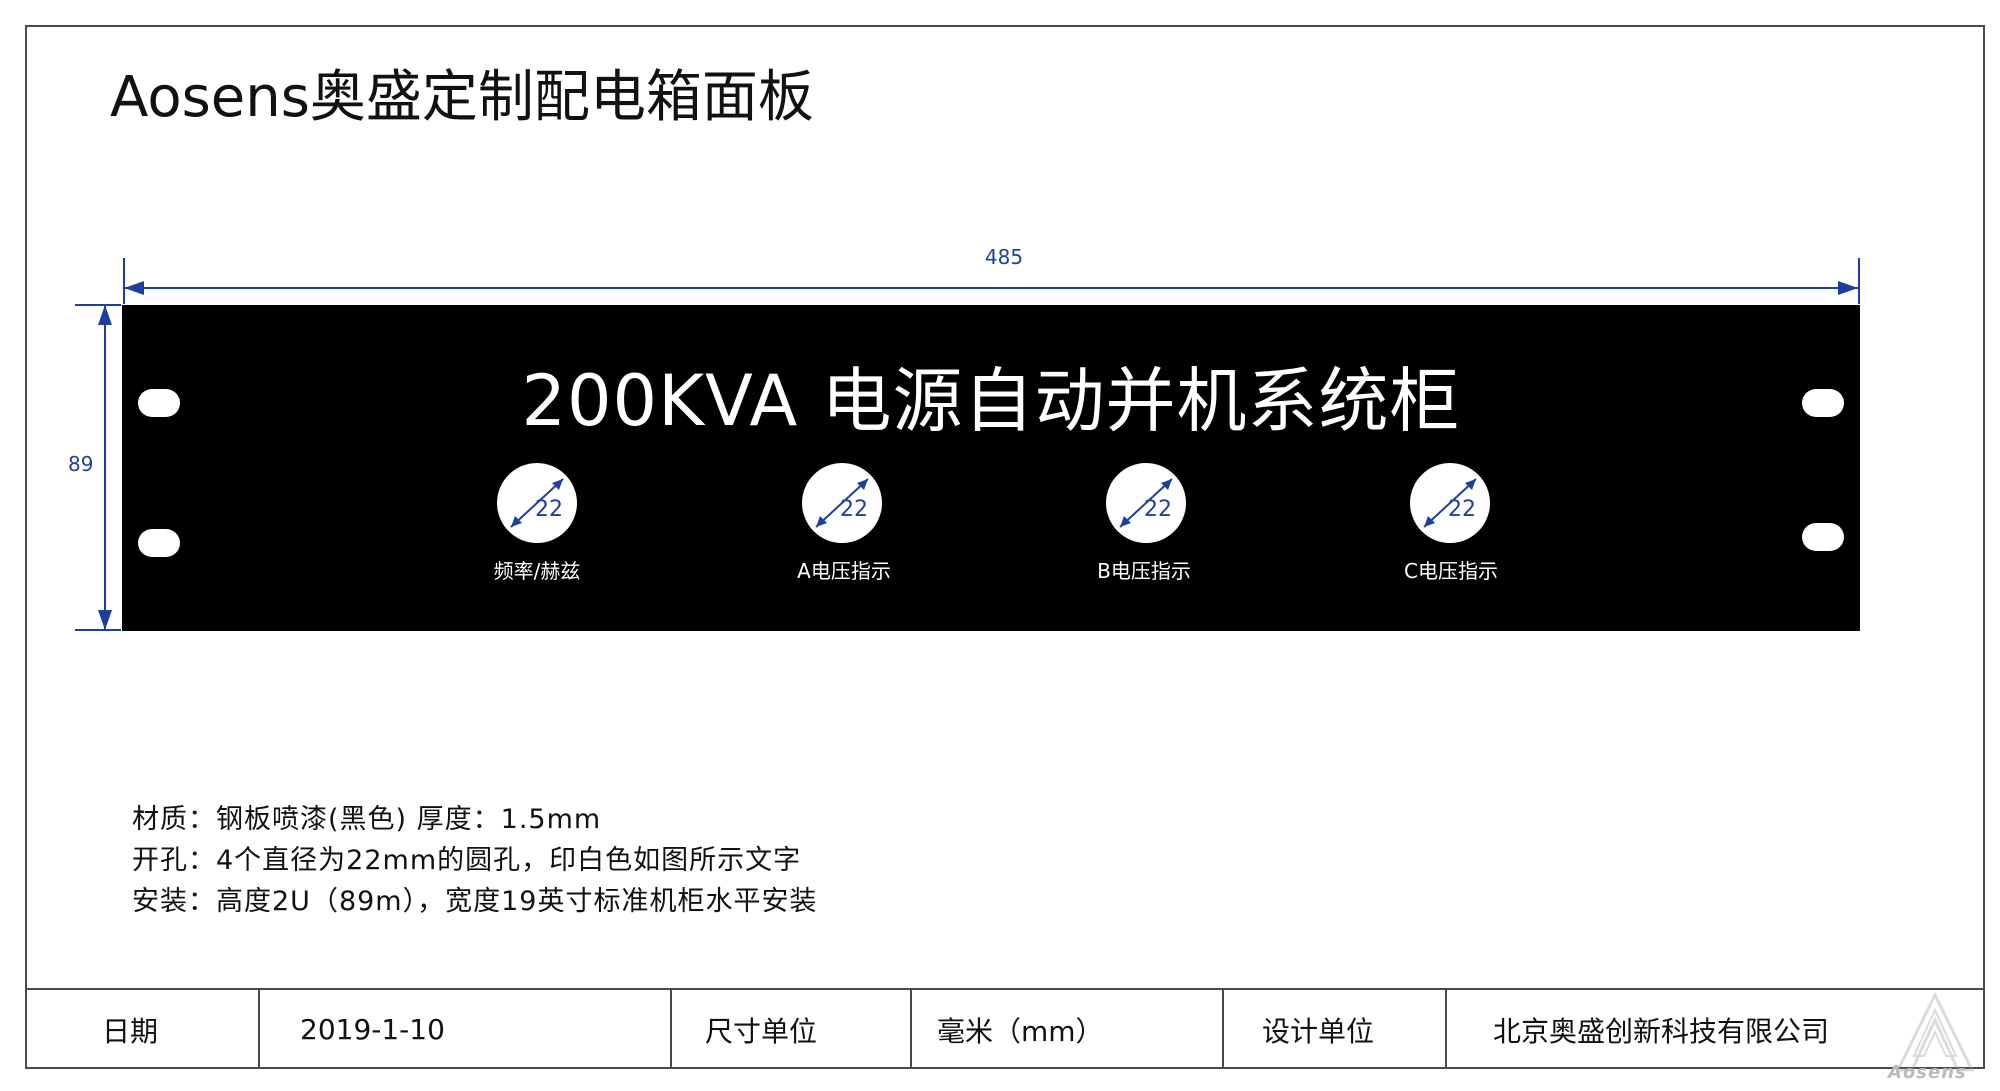 This screenshot has height=1091, width=2000. What do you see at coordinates (105, 620) in the screenshot?
I see `arrow-down-icon` at bounding box center [105, 620].